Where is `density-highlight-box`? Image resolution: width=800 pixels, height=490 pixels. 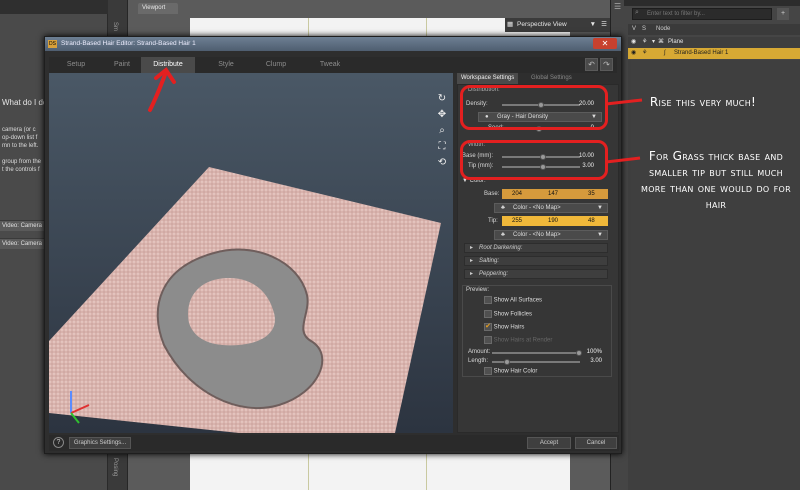 density-highlight-box is located at coordinates (534, 107).